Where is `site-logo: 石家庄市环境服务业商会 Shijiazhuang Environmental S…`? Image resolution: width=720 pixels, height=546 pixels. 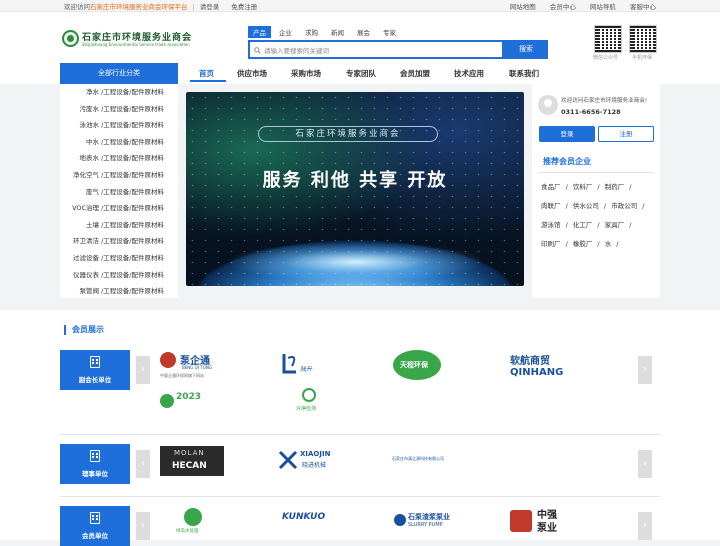 site-logo: 石家庄市环境服务业商会 Shijiazhuang Environmental S… is located at coordinates (127, 43).